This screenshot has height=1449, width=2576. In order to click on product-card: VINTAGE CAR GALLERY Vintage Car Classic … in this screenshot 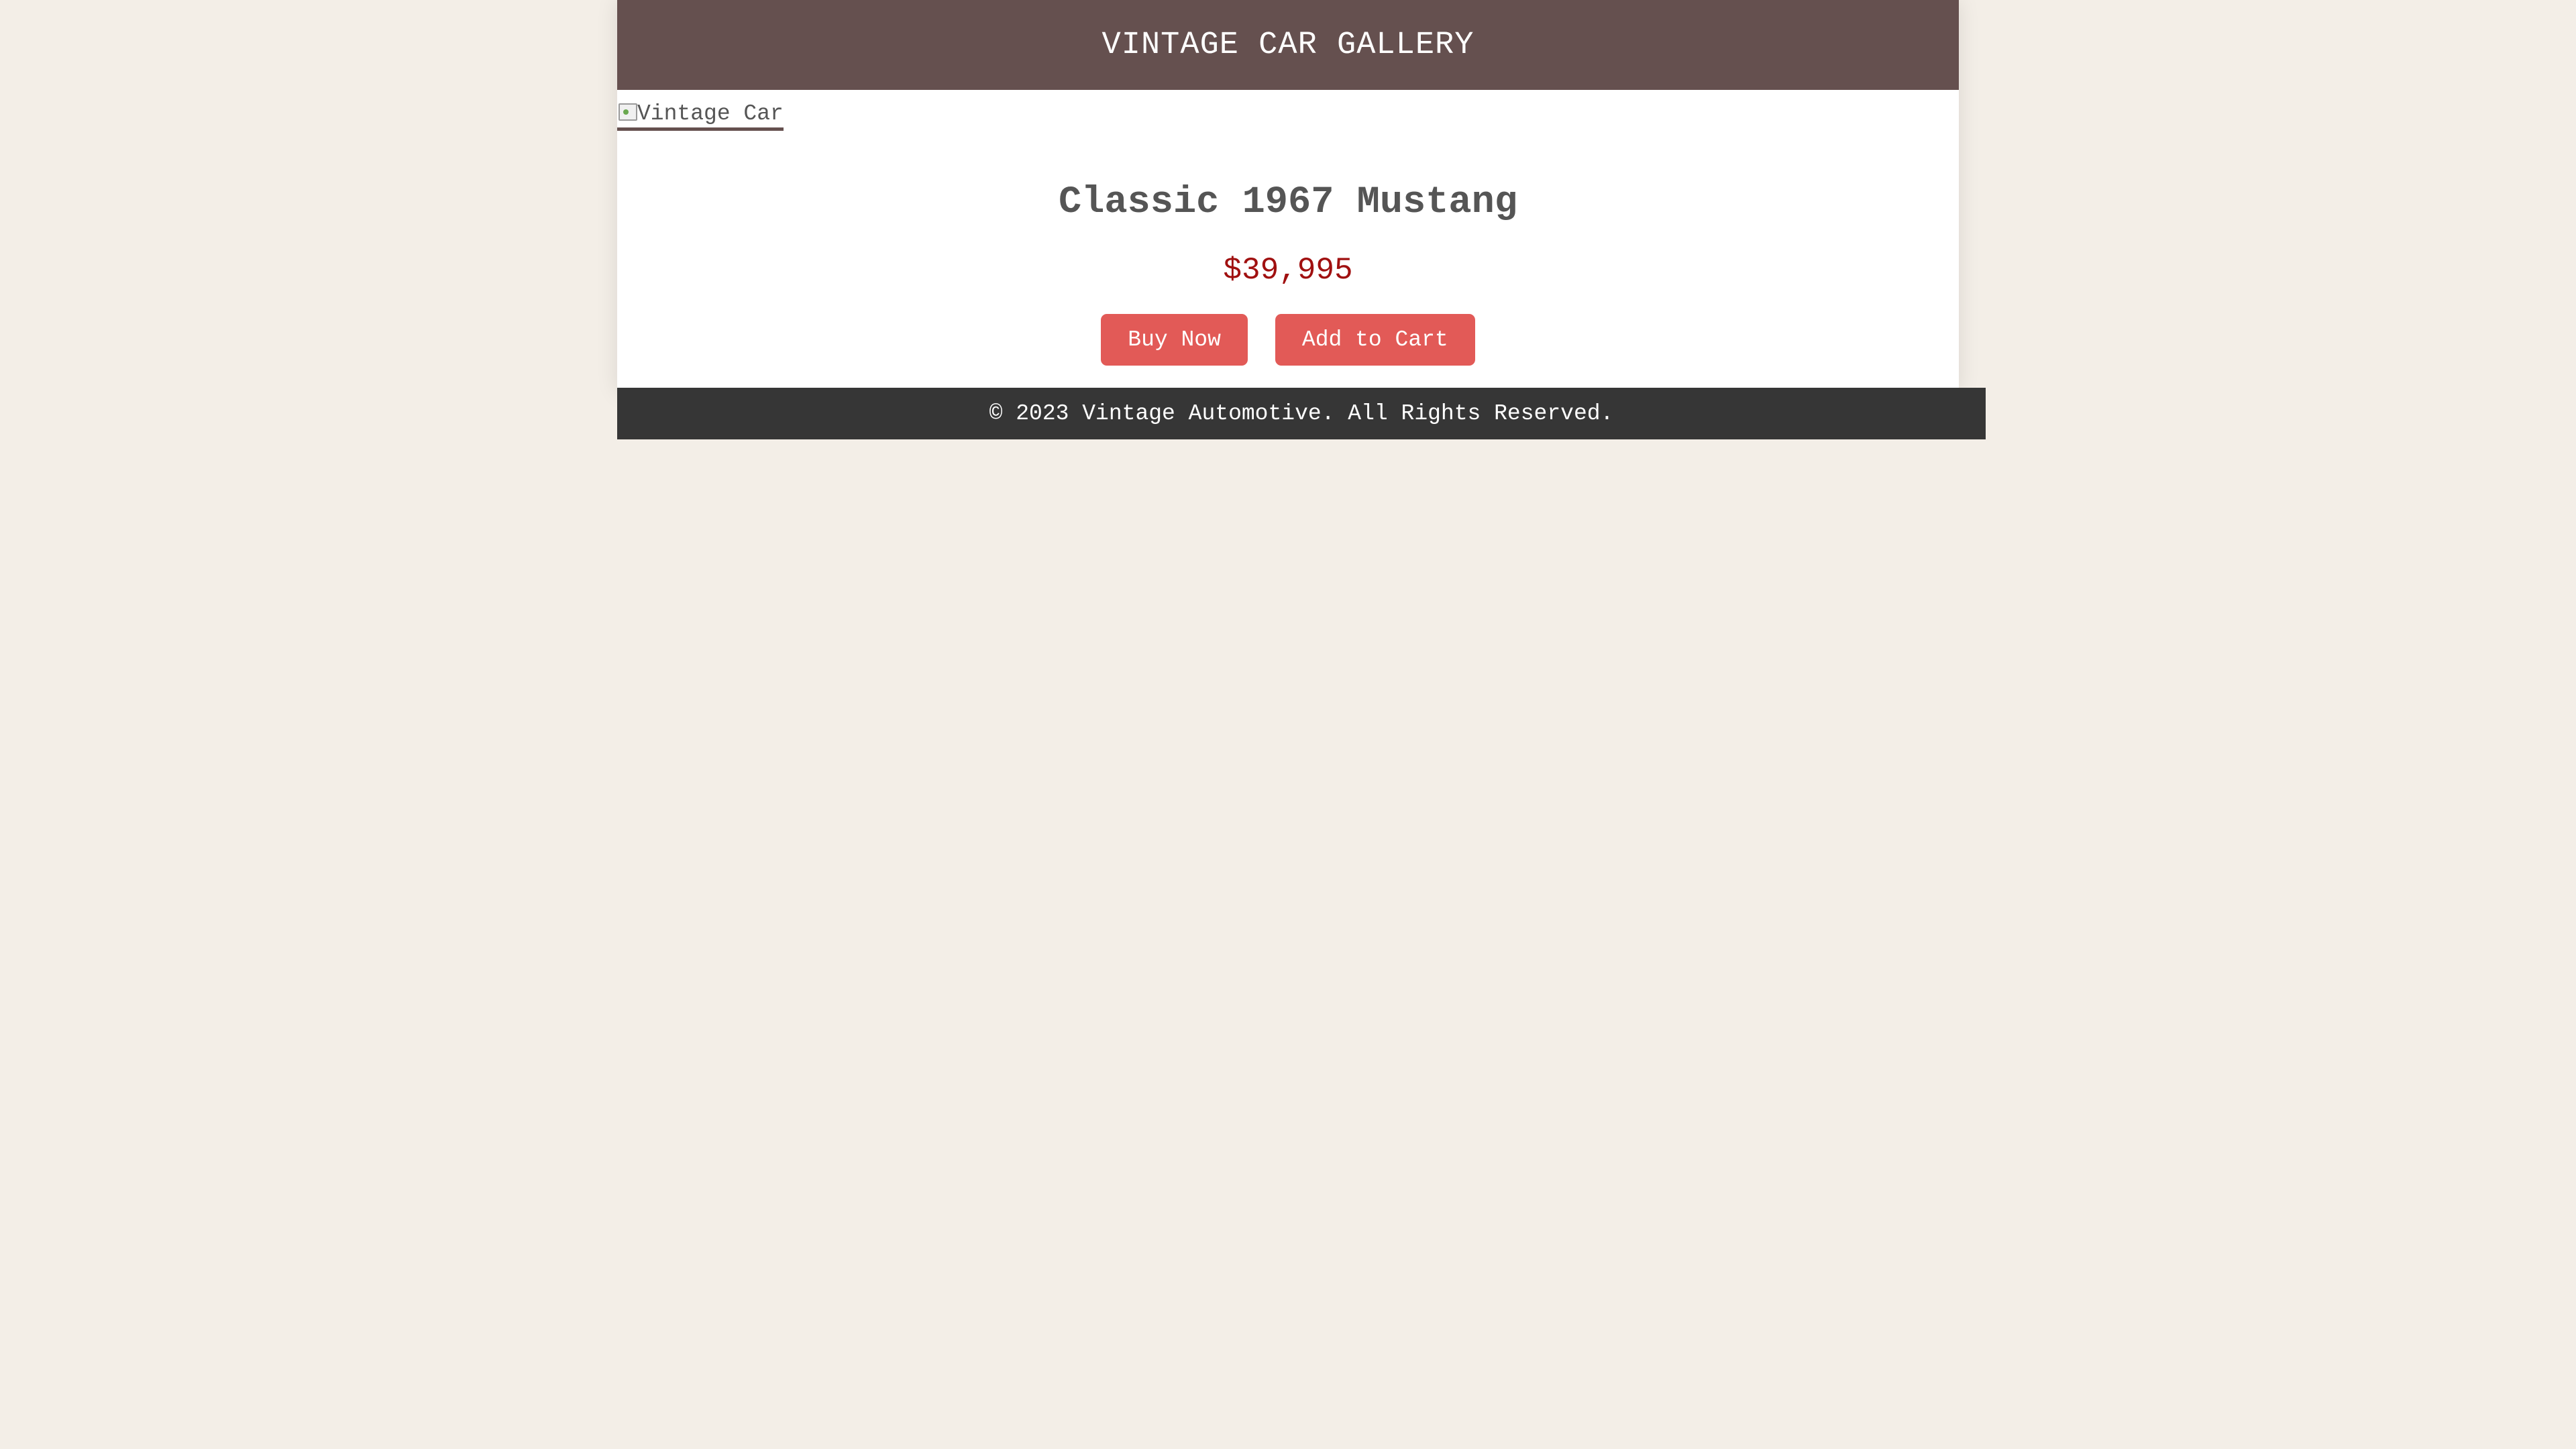, I will do `click(1288, 196)`.